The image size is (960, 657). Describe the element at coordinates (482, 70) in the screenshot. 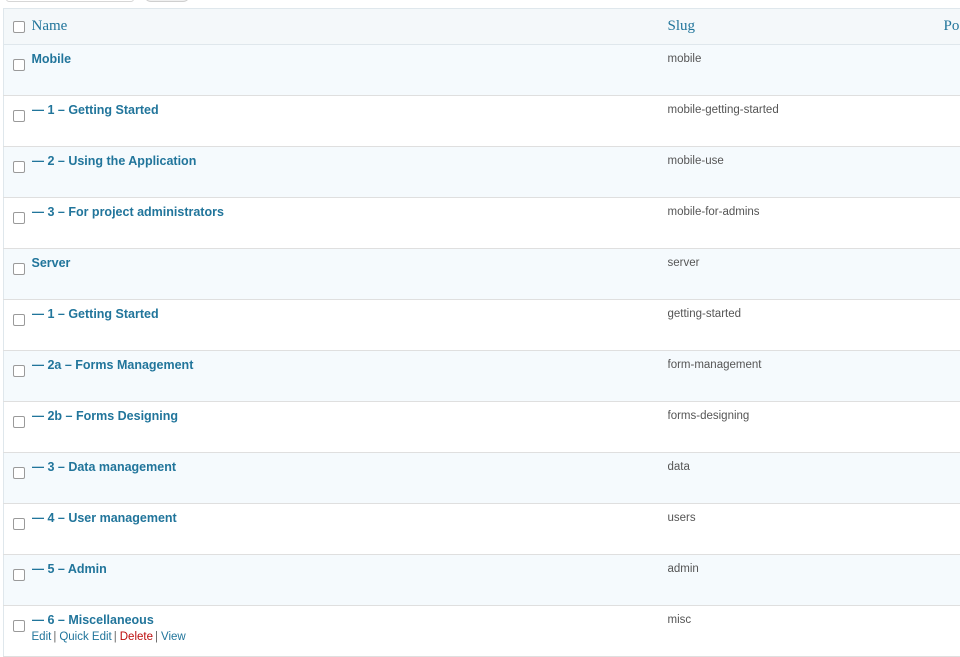

I see `table-row: Mobile mobile` at that location.